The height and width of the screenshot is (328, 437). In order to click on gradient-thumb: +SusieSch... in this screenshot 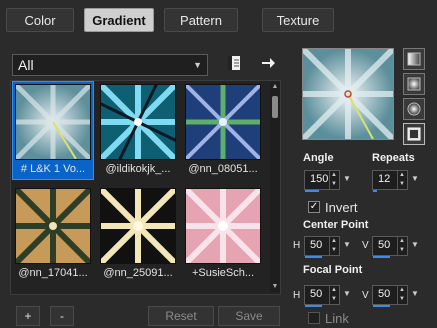, I will do `click(223, 231)`.